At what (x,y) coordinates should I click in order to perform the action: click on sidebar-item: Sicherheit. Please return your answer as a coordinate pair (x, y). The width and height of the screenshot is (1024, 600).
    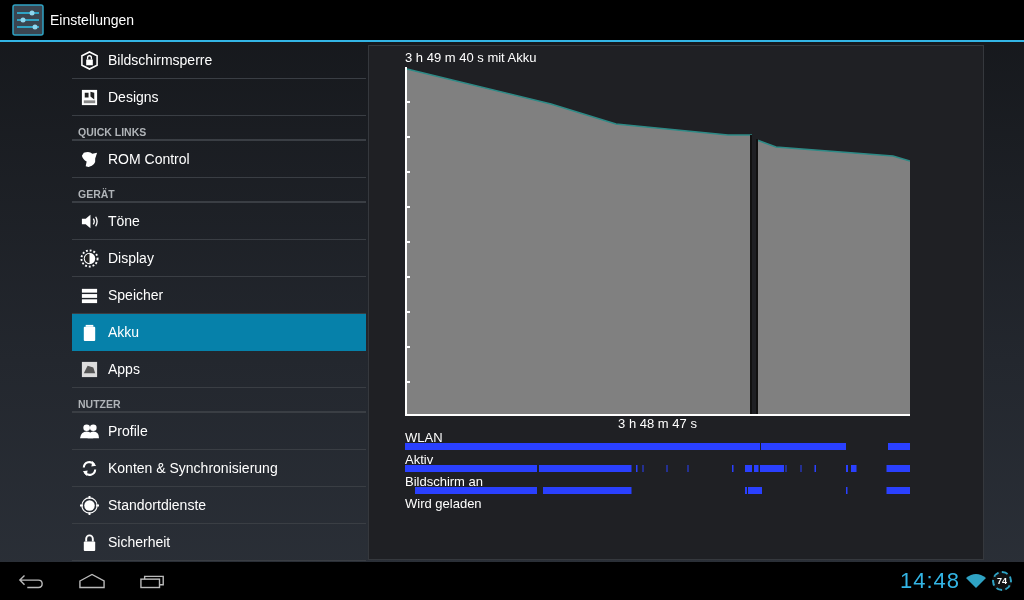
    Looking at the image, I should click on (219, 542).